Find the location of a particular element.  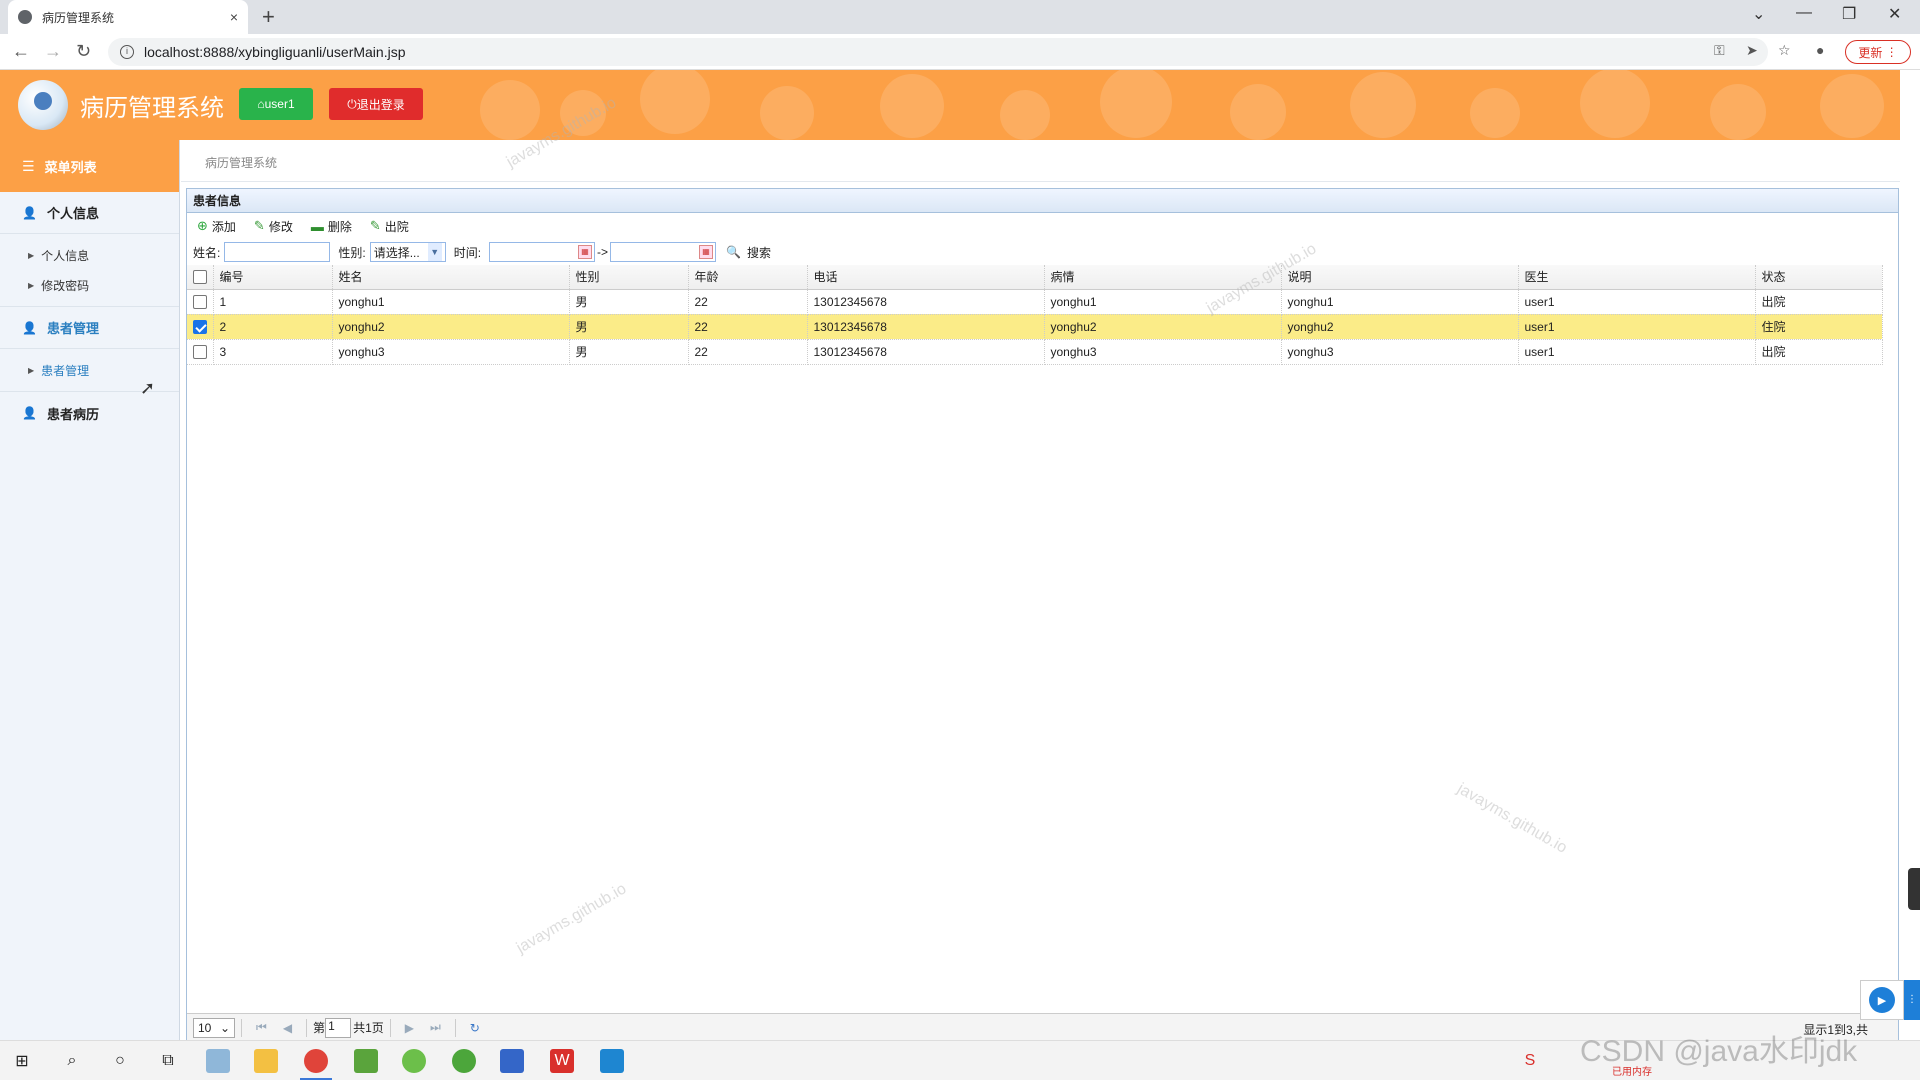

first-page-icon: ⏮ is located at coordinates (261, 1027).